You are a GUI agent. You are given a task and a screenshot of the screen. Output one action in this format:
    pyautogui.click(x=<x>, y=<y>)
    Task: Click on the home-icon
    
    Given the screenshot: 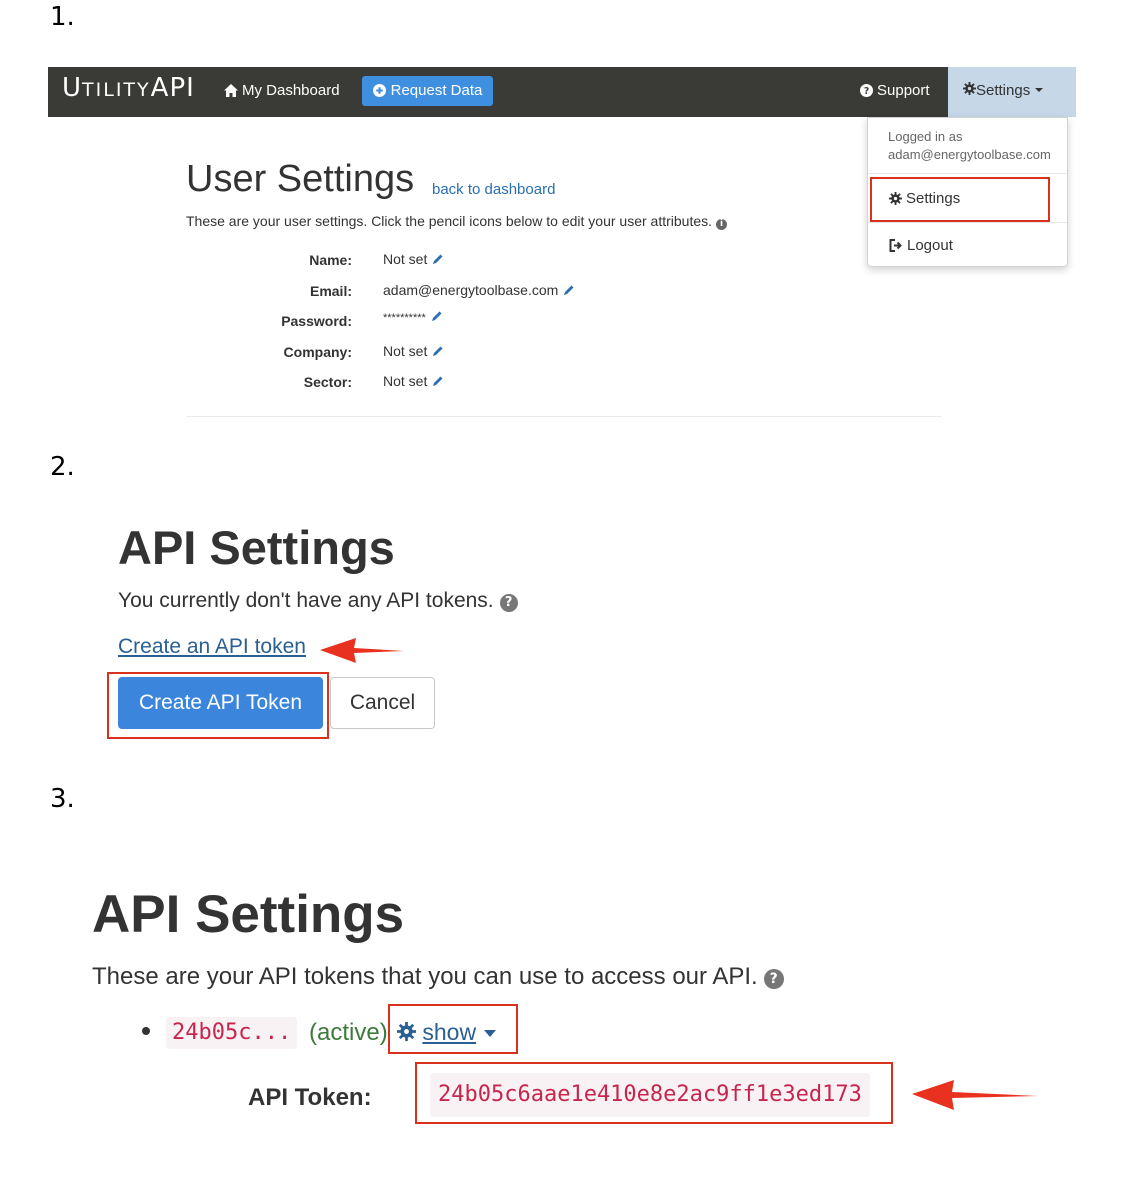 What is the action you would take?
    pyautogui.click(x=231, y=90)
    